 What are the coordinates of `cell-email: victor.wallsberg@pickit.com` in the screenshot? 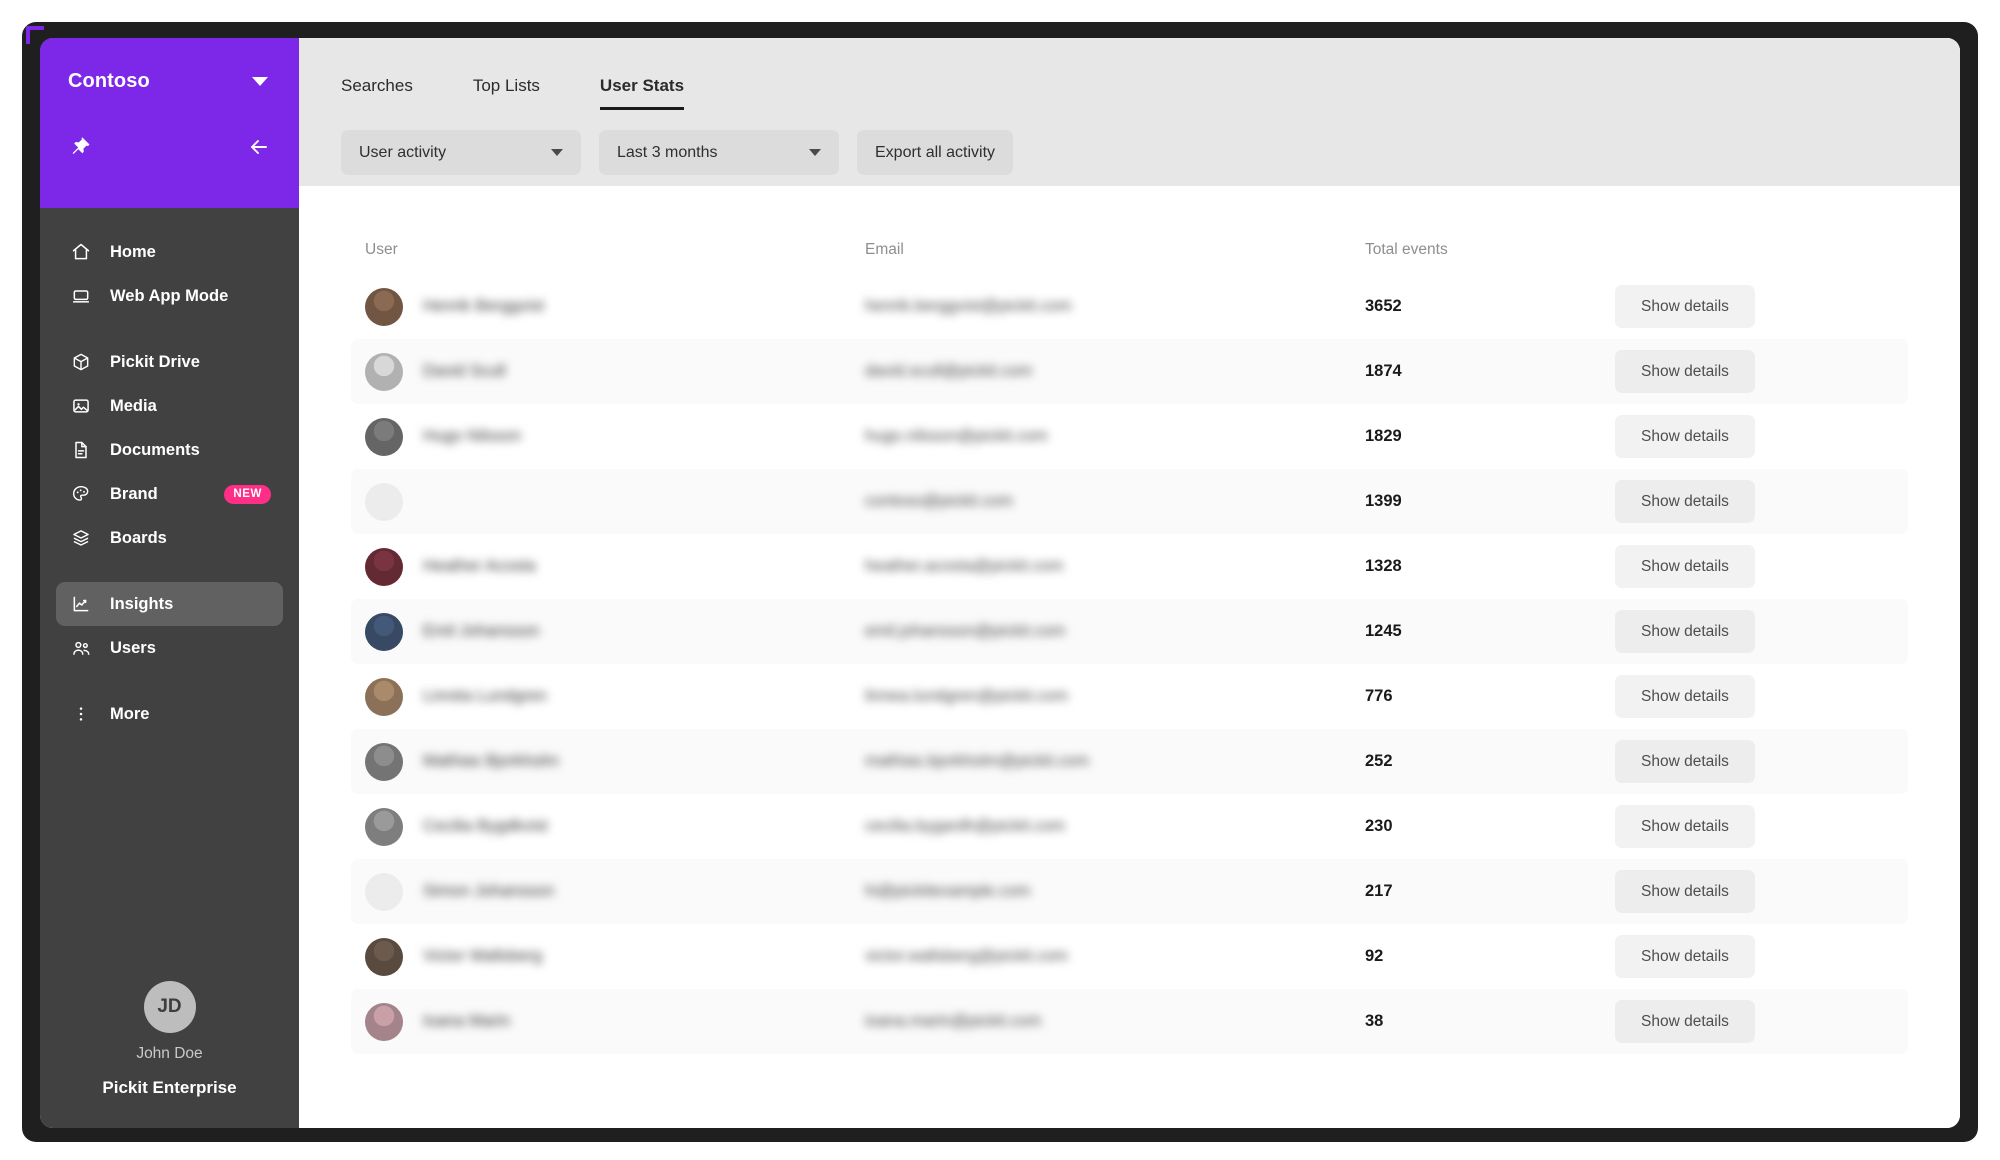 It's located at (1115, 956).